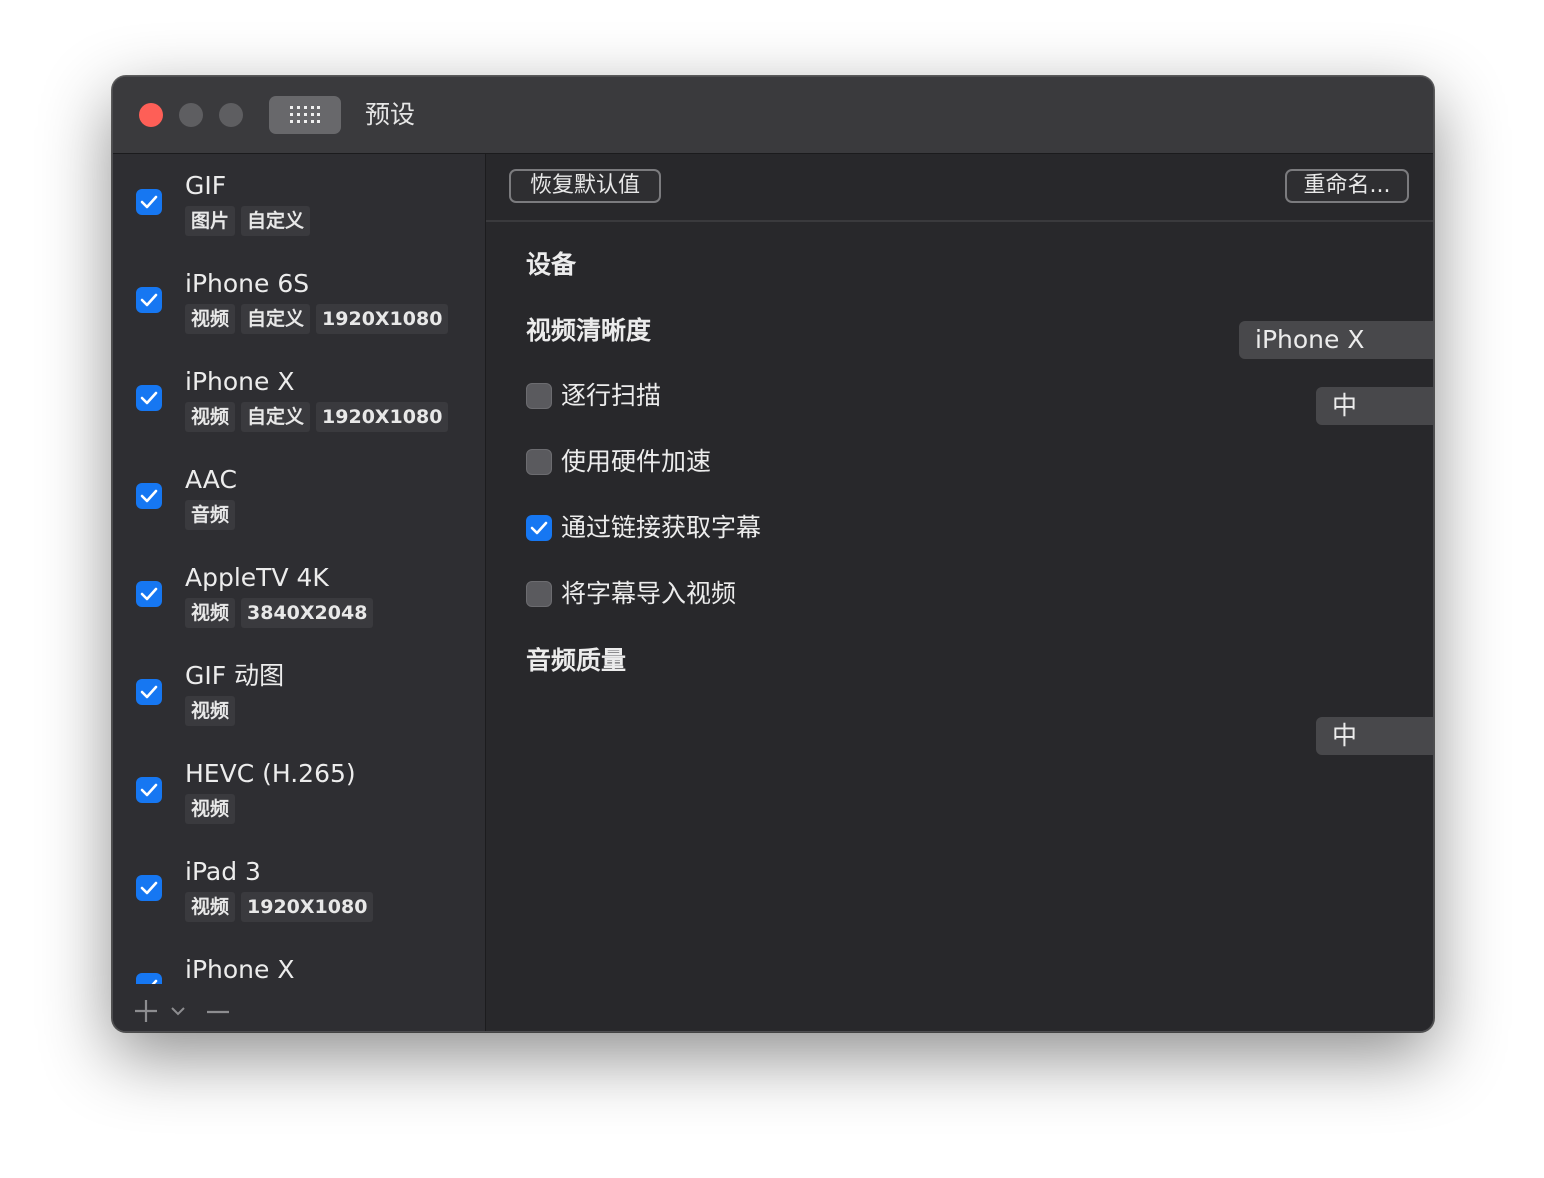  What do you see at coordinates (235, 675) in the screenshot?
I see `preset-name: GIF 动图` at bounding box center [235, 675].